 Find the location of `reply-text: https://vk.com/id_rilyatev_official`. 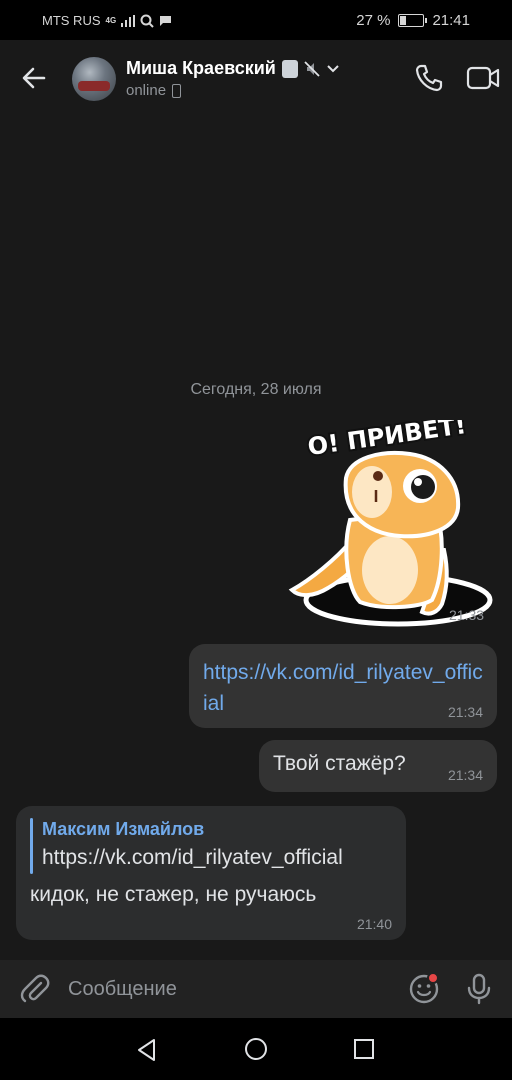

reply-text: https://vk.com/id_rilyatev_official is located at coordinates (192, 858).